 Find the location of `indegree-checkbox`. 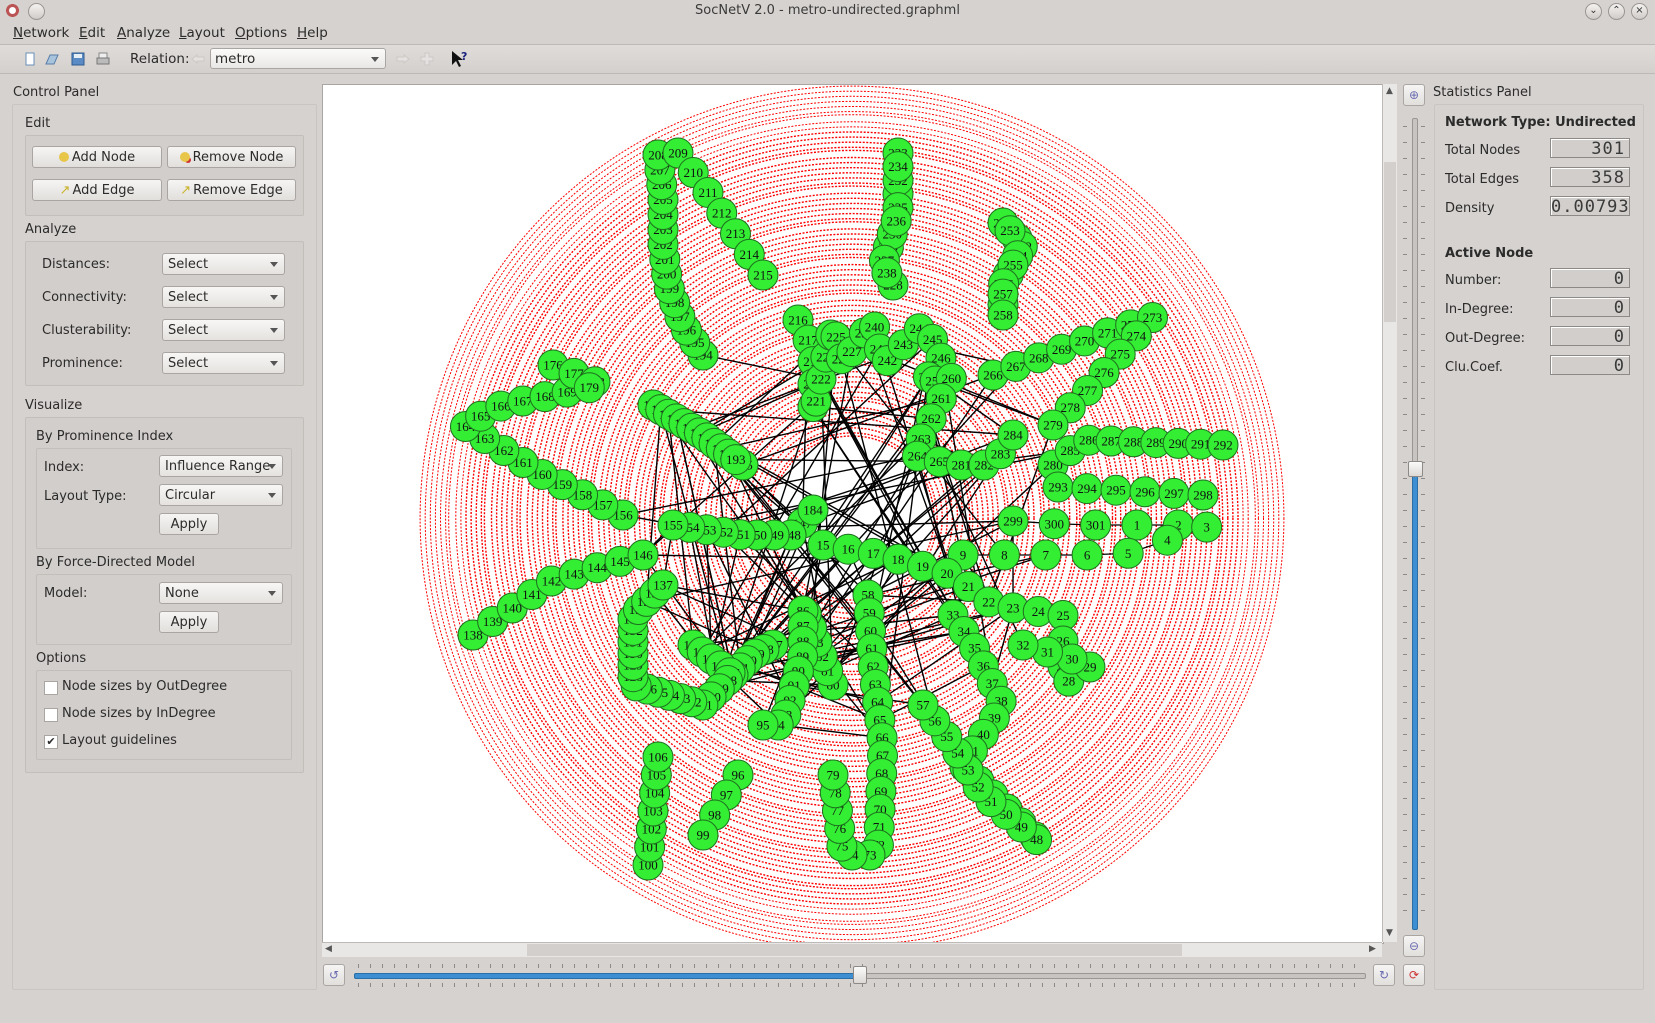

indegree-checkbox is located at coordinates (51, 715).